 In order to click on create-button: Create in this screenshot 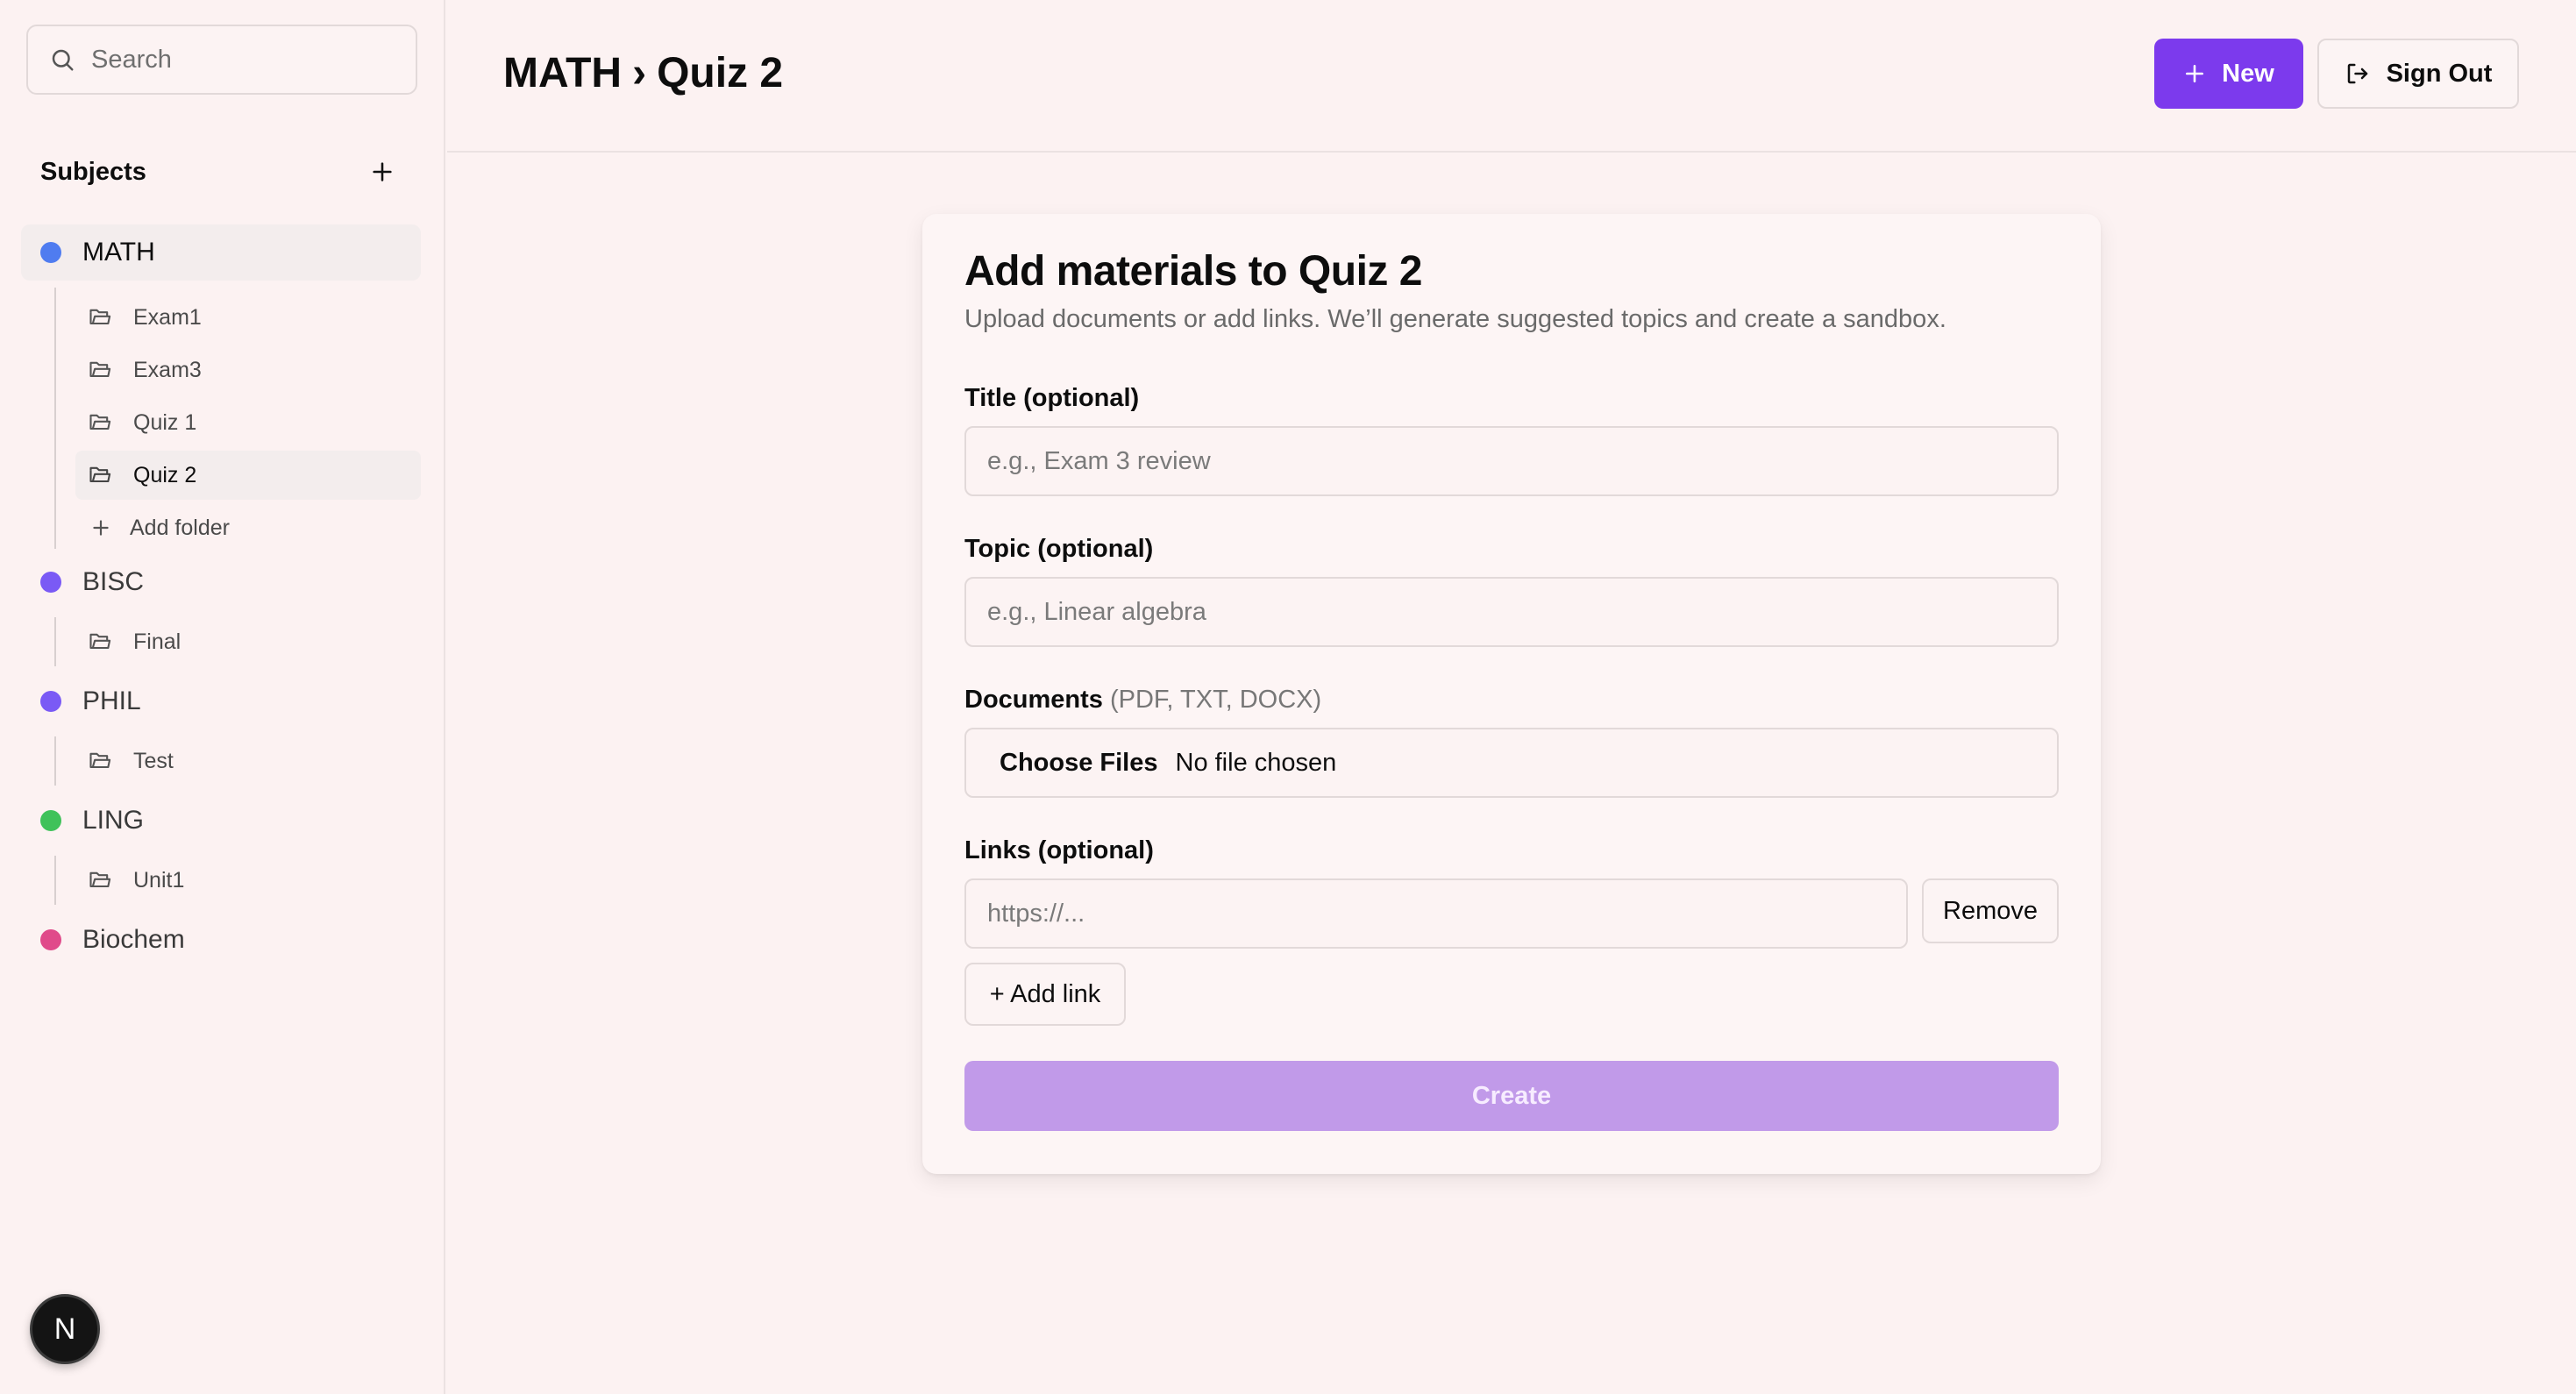, I will do `click(1511, 1096)`.